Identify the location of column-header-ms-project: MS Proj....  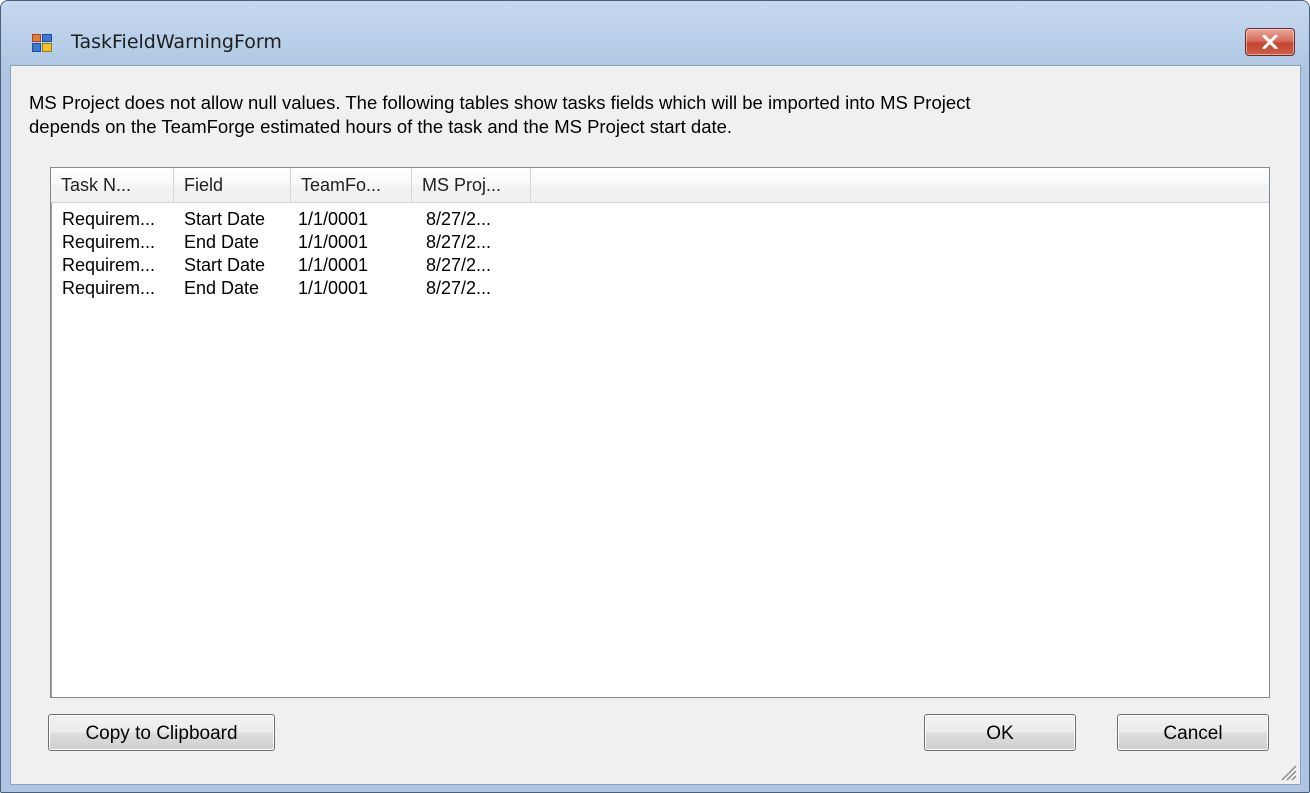
(471, 185).